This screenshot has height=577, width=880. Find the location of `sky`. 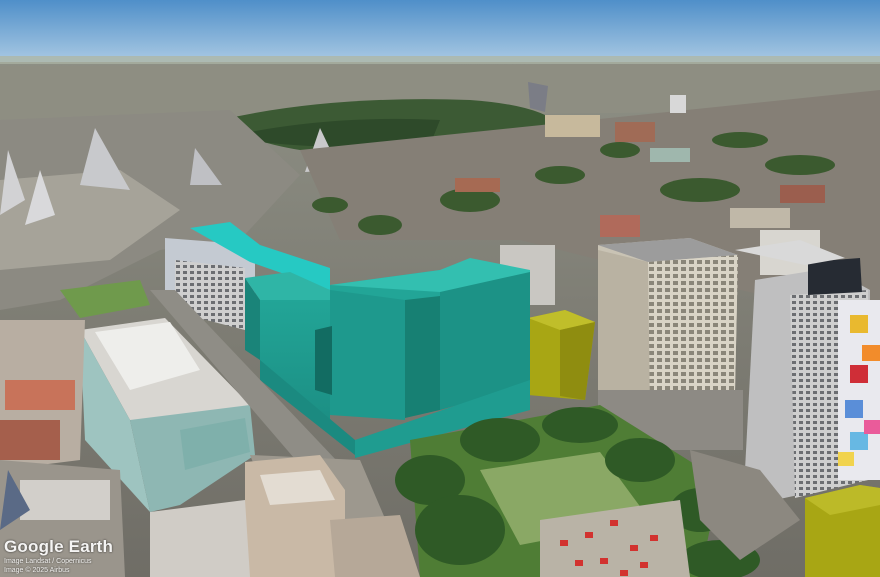

sky is located at coordinates (440, 31).